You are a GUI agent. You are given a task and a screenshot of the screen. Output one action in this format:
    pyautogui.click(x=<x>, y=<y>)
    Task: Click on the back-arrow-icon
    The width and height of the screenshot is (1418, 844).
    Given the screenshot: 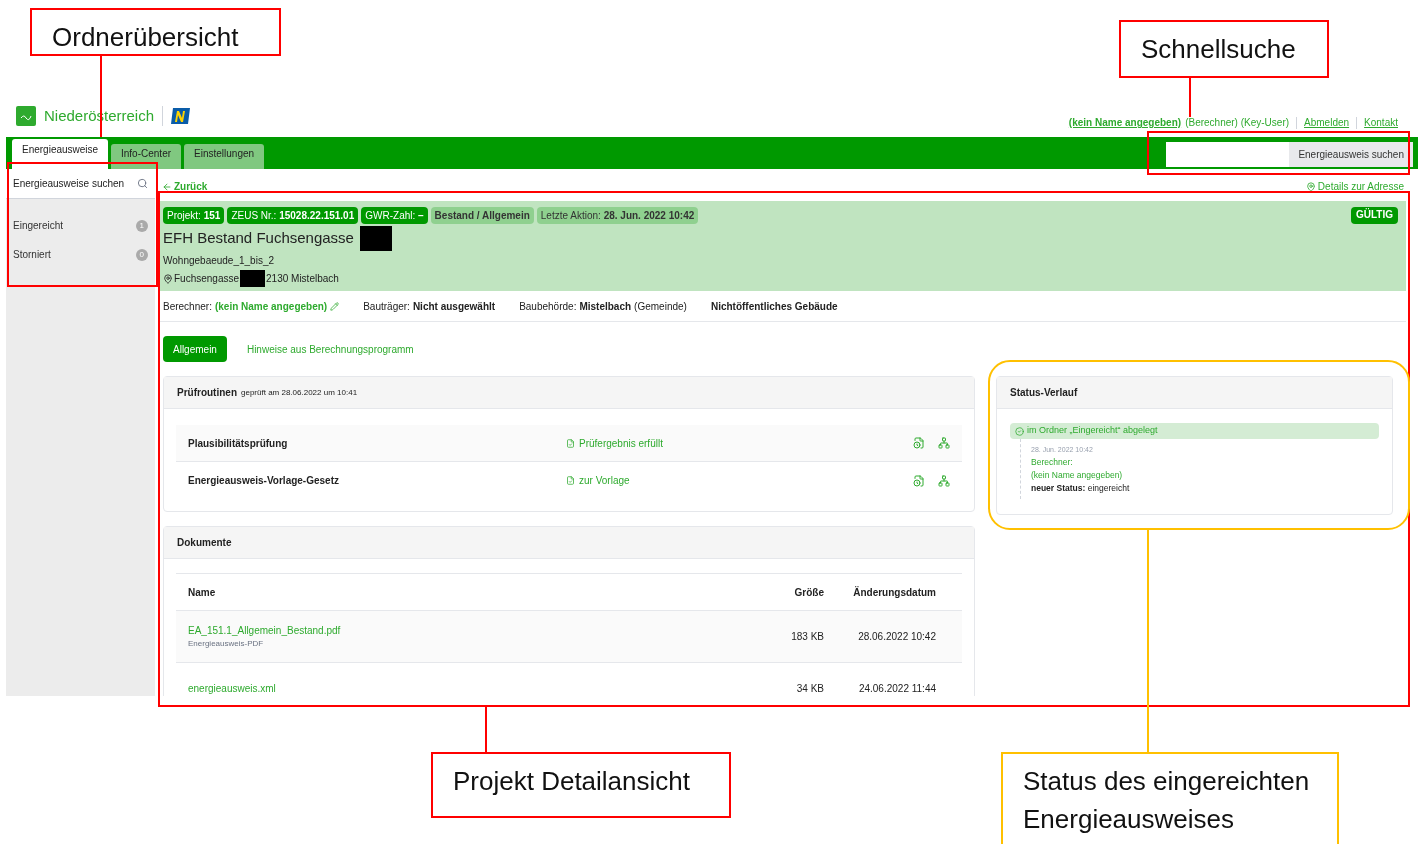 What is the action you would take?
    pyautogui.click(x=167, y=186)
    